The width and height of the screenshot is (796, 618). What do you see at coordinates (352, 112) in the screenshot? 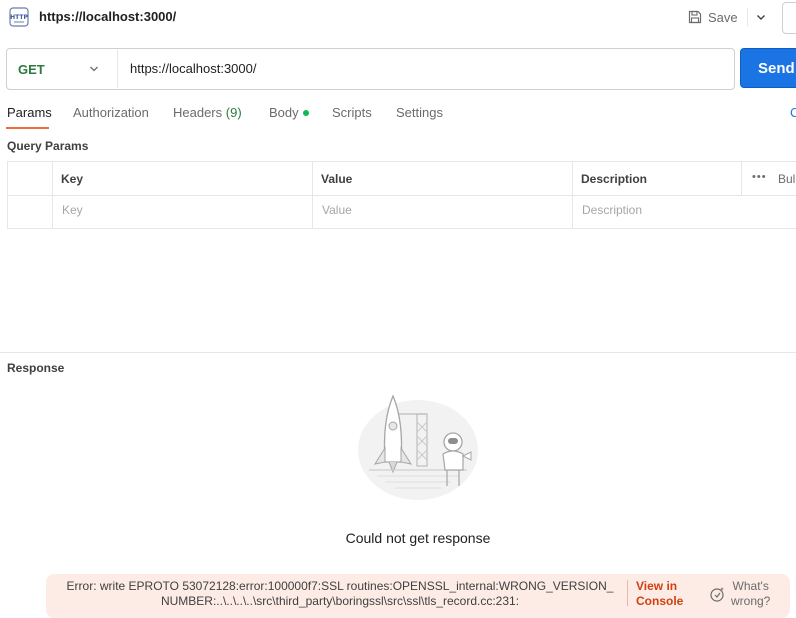
I see `tab-scripts: Scripts` at bounding box center [352, 112].